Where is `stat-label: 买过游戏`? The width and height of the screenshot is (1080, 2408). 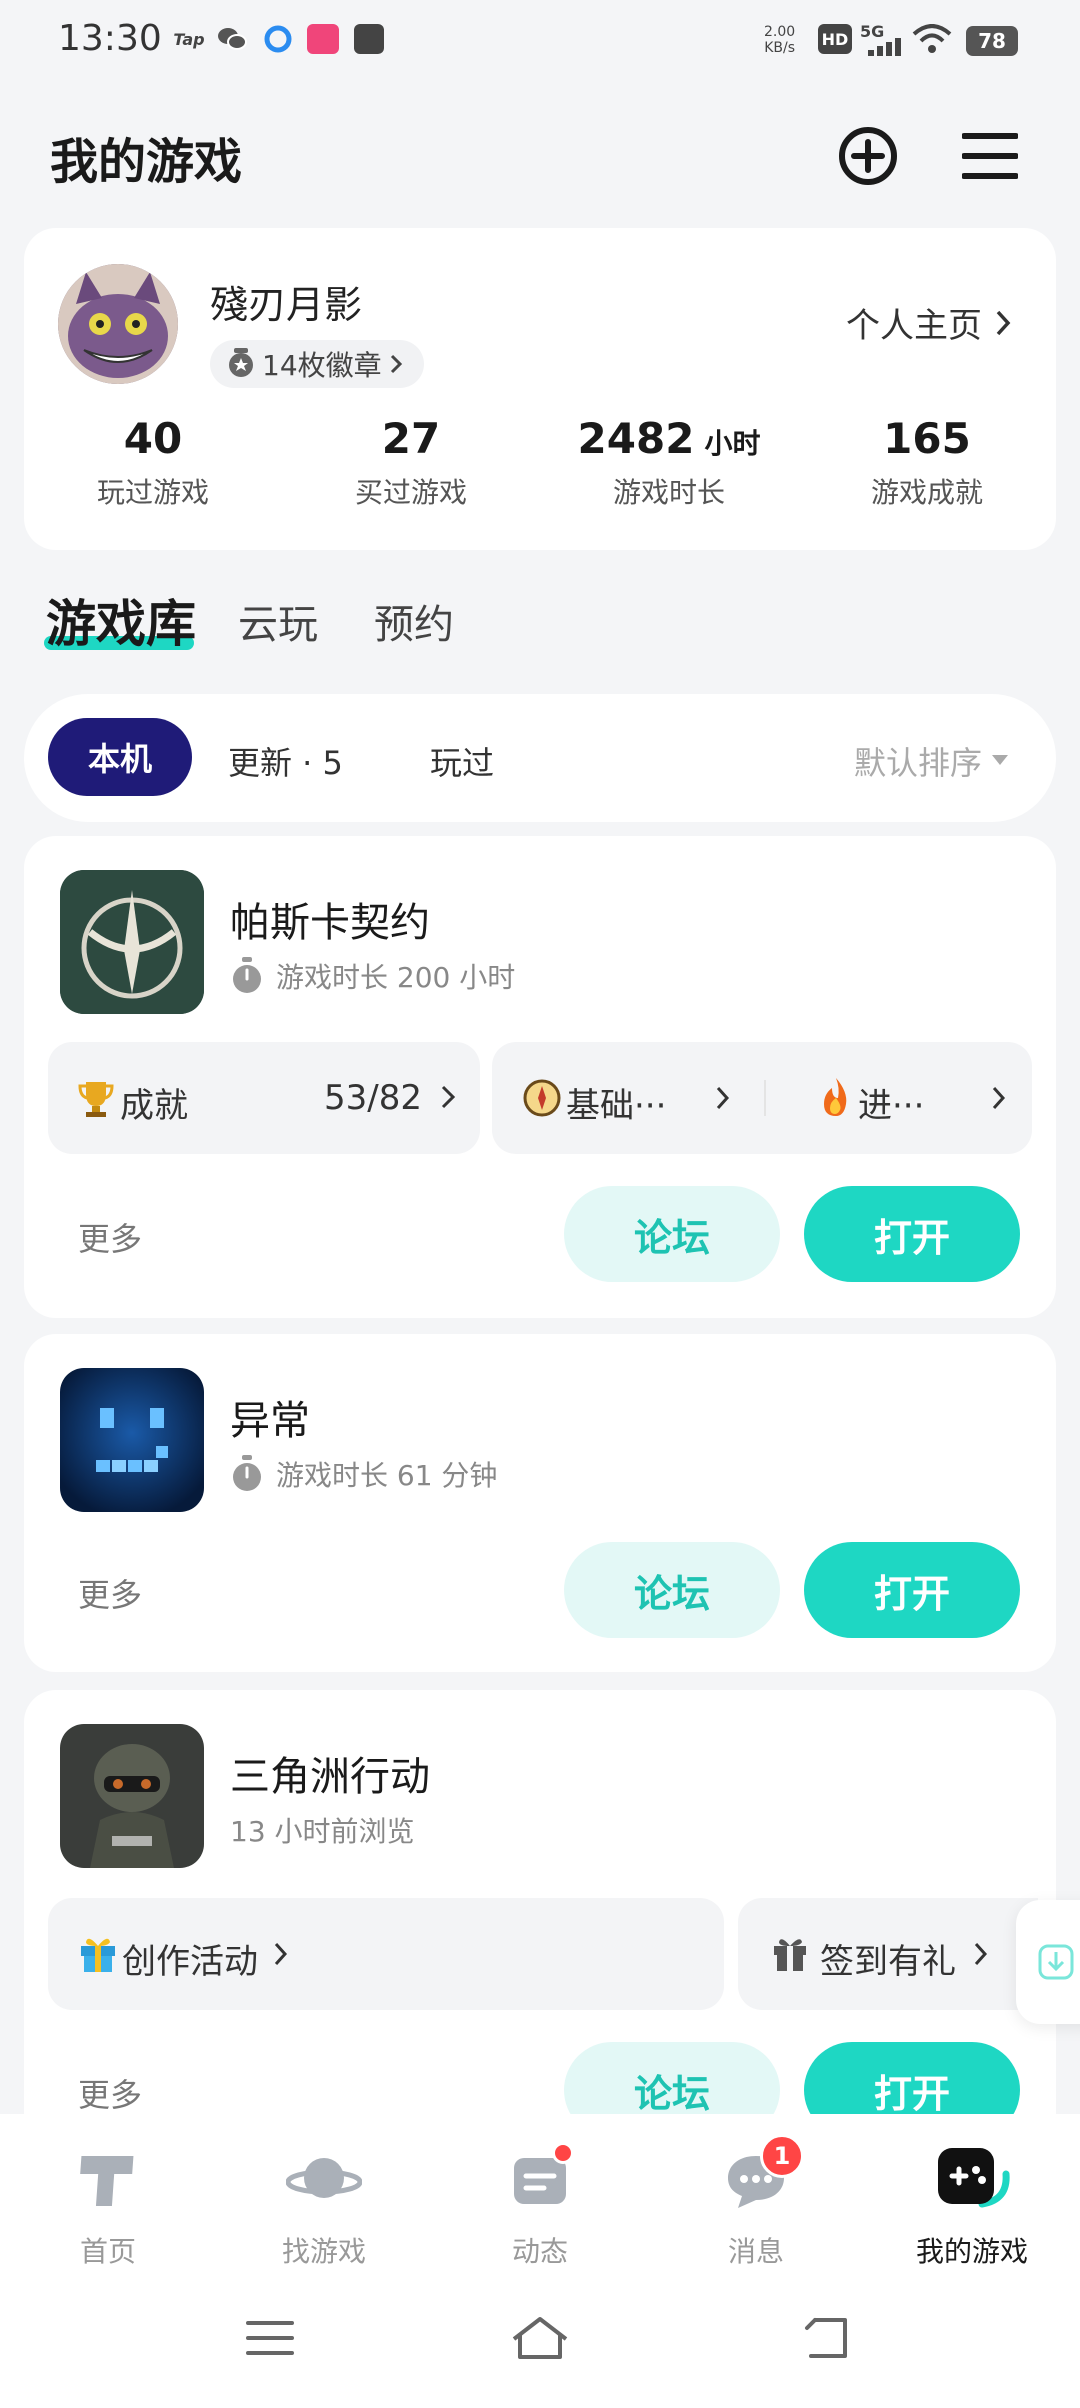
stat-label: 买过游戏 is located at coordinates (410, 492).